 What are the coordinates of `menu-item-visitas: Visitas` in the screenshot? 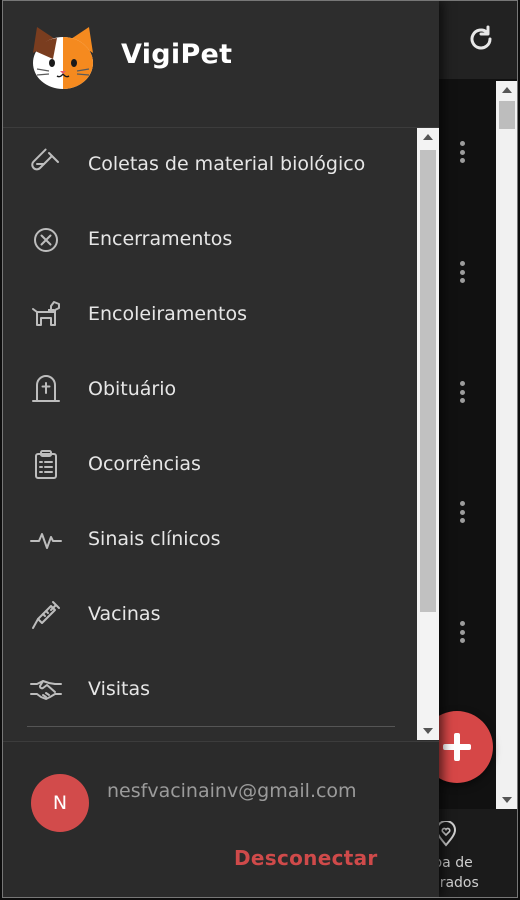 It's located at (209, 690).